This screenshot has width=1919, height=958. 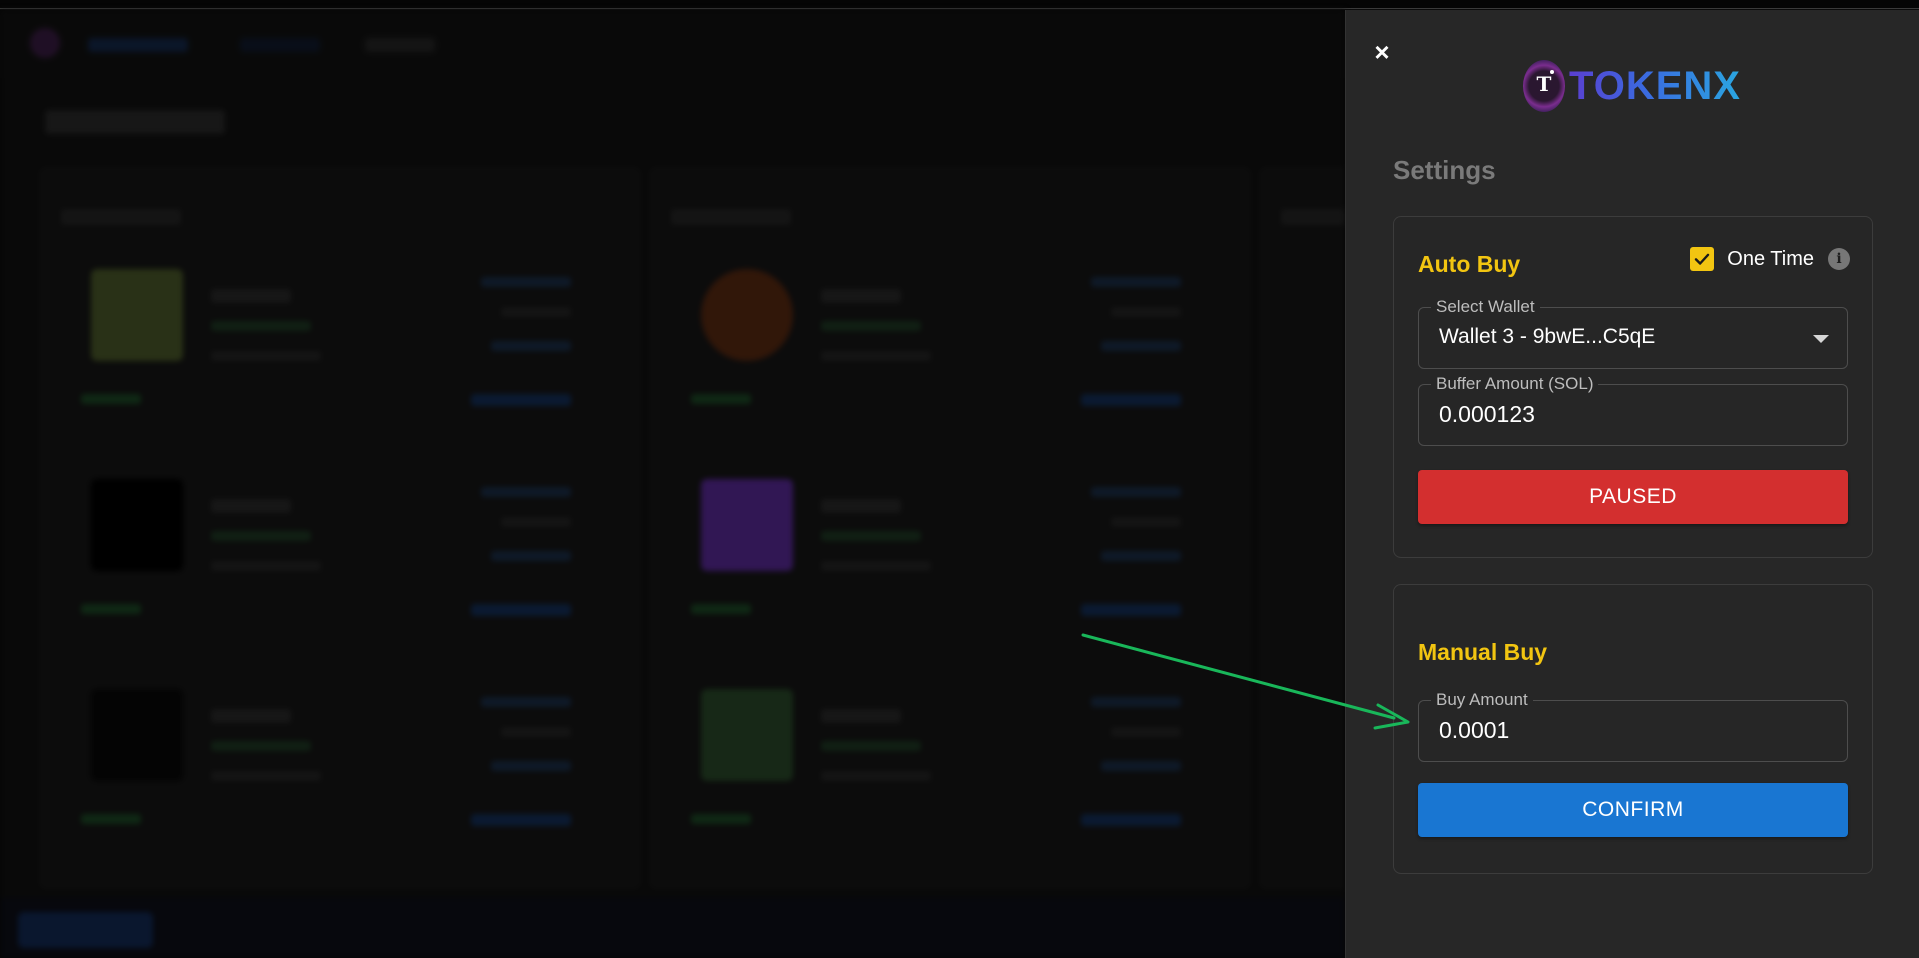 What do you see at coordinates (1839, 259) in the screenshot?
I see `info-icon: i` at bounding box center [1839, 259].